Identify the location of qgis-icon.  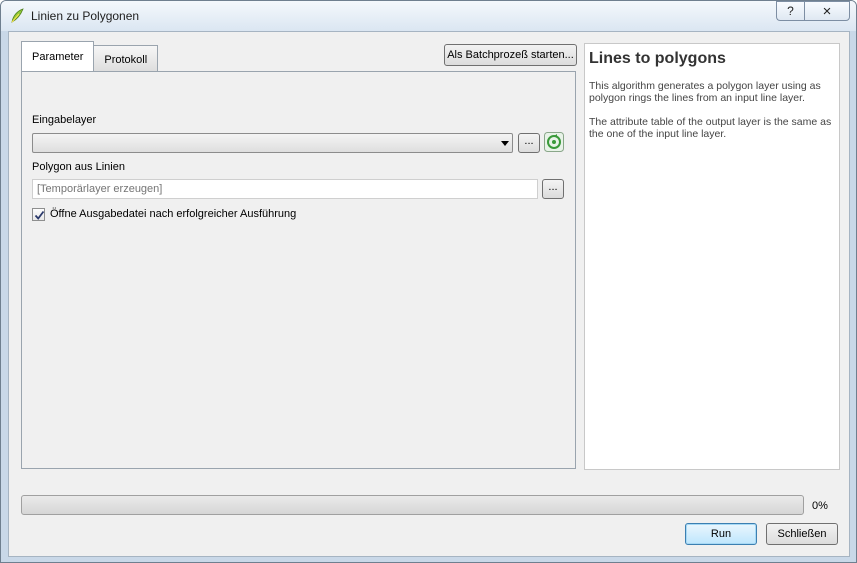
(17, 16).